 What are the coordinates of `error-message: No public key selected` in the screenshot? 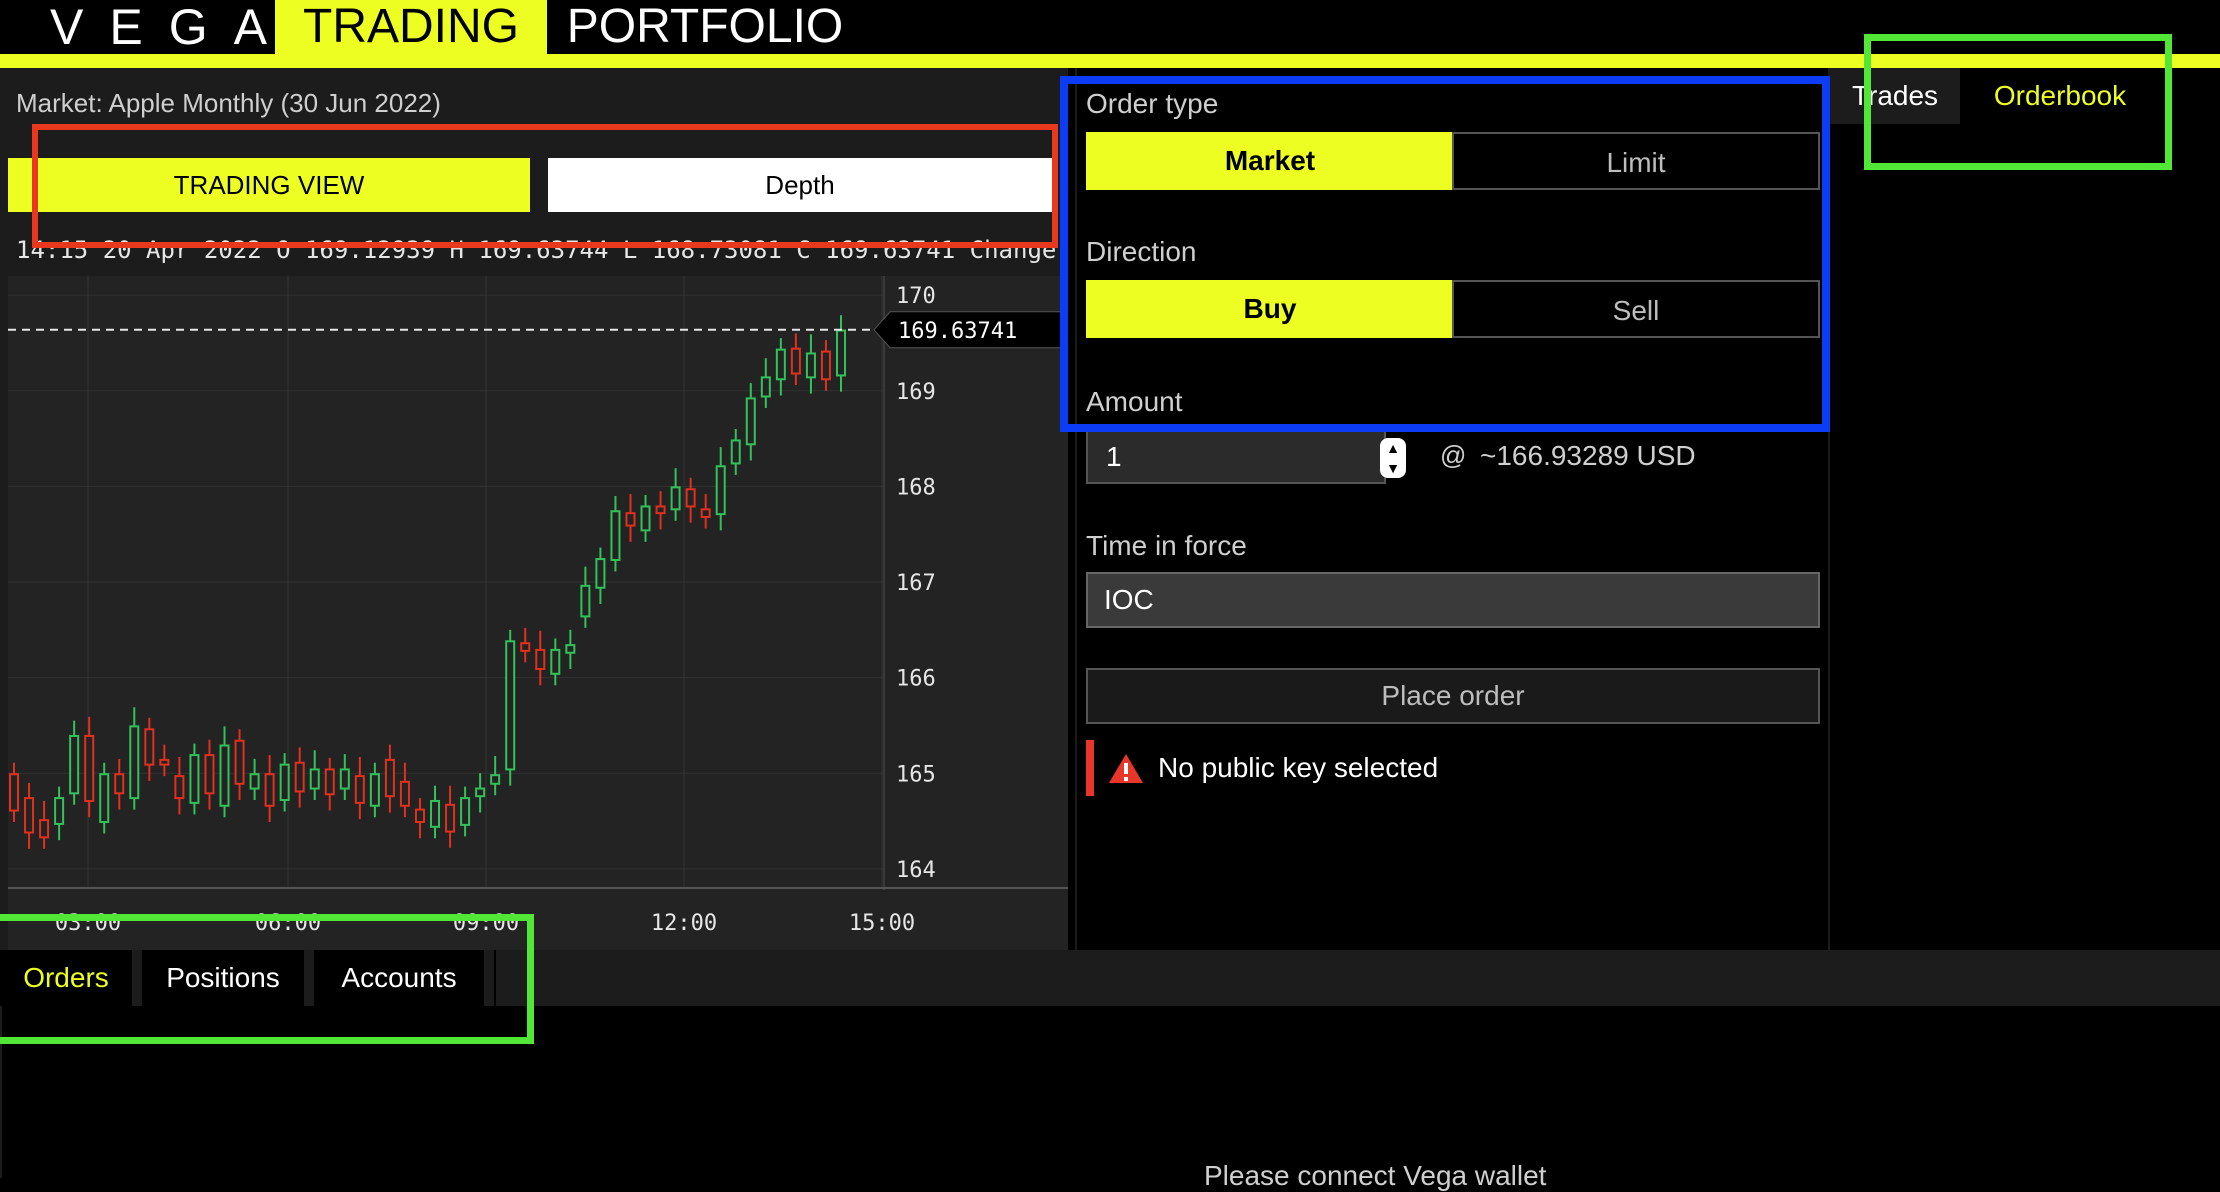 It's located at (1298, 767).